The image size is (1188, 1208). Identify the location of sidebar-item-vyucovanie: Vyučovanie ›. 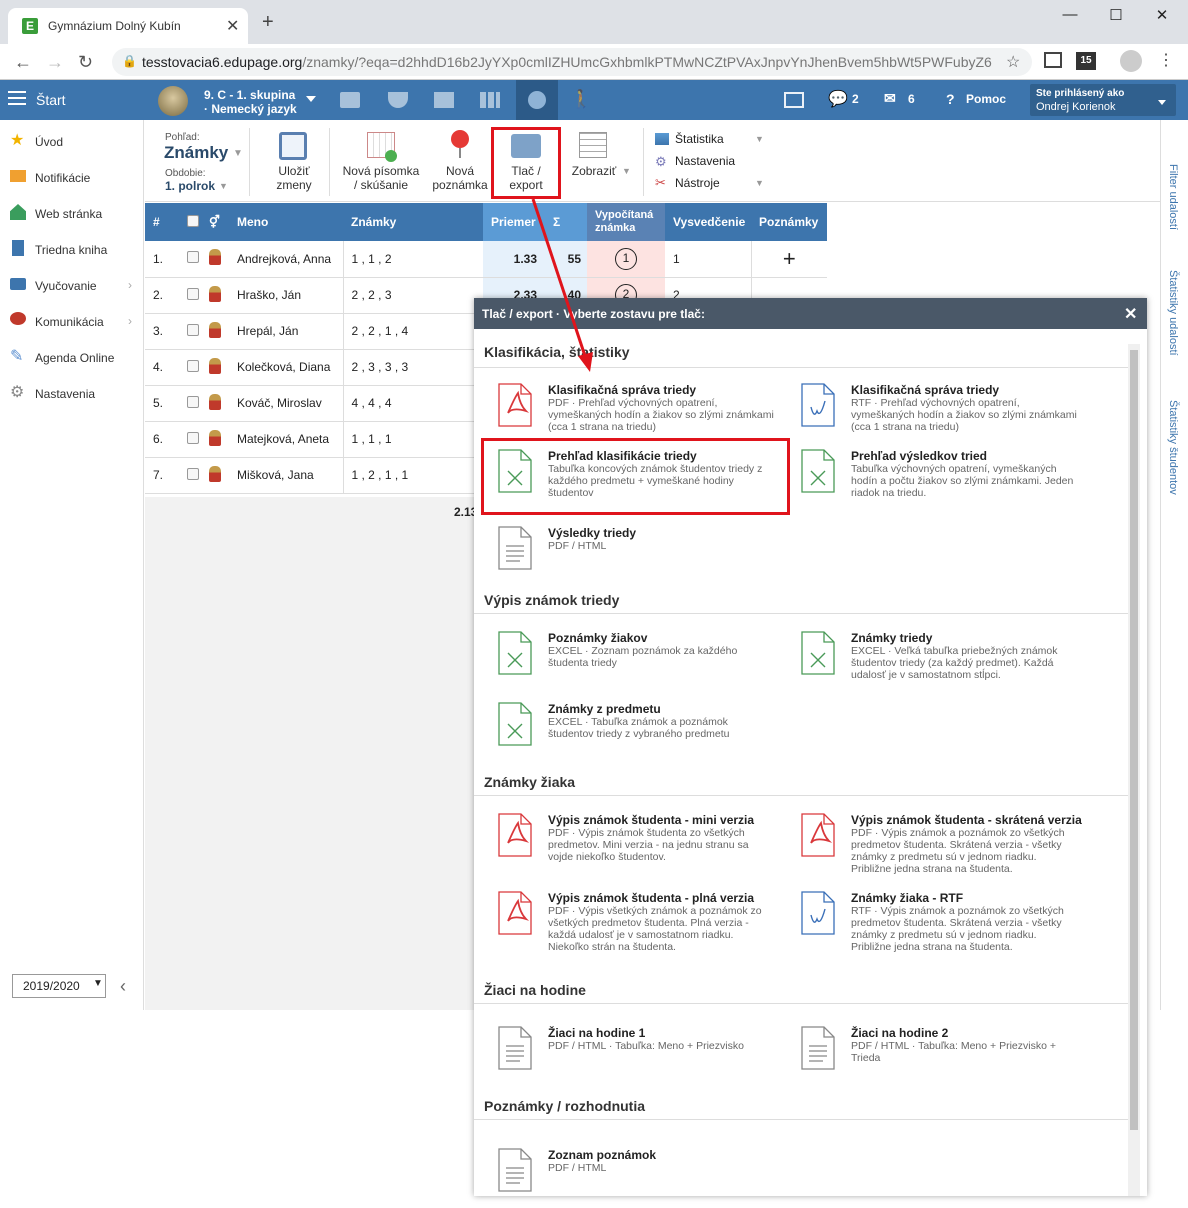
(72, 284).